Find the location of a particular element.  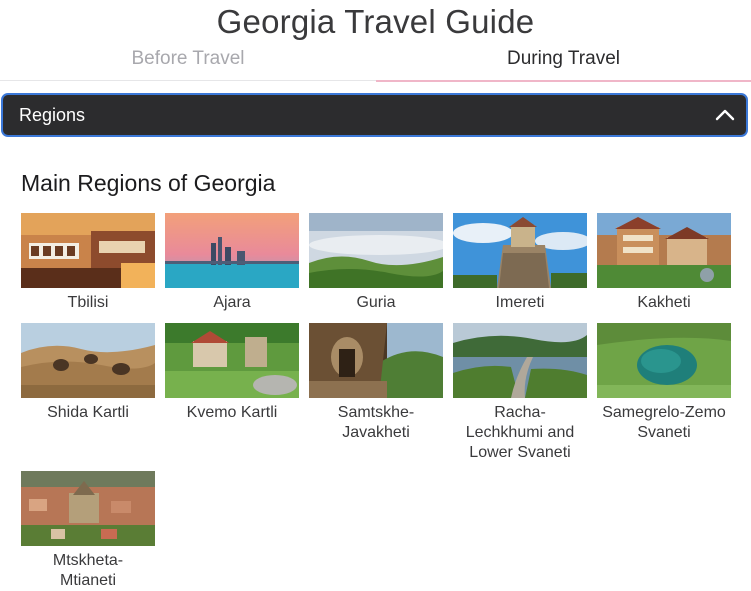

region-label-line: Svaneti is located at coordinates (664, 432).